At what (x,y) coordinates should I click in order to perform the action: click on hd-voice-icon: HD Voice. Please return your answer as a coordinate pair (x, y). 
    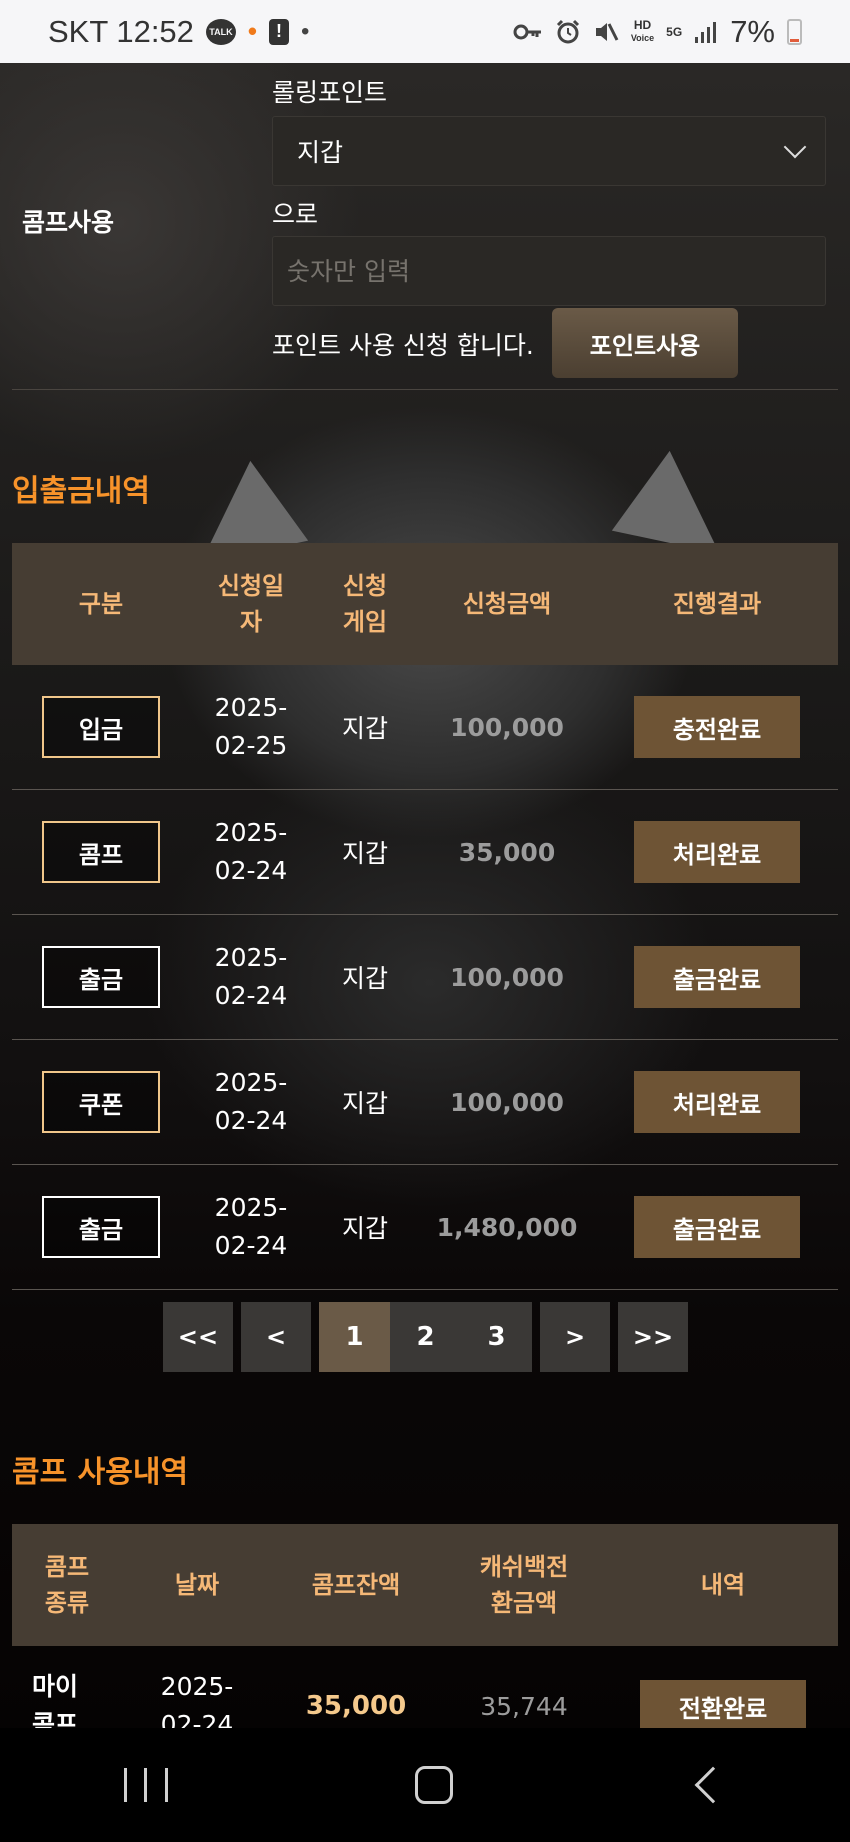
    Looking at the image, I should click on (642, 31).